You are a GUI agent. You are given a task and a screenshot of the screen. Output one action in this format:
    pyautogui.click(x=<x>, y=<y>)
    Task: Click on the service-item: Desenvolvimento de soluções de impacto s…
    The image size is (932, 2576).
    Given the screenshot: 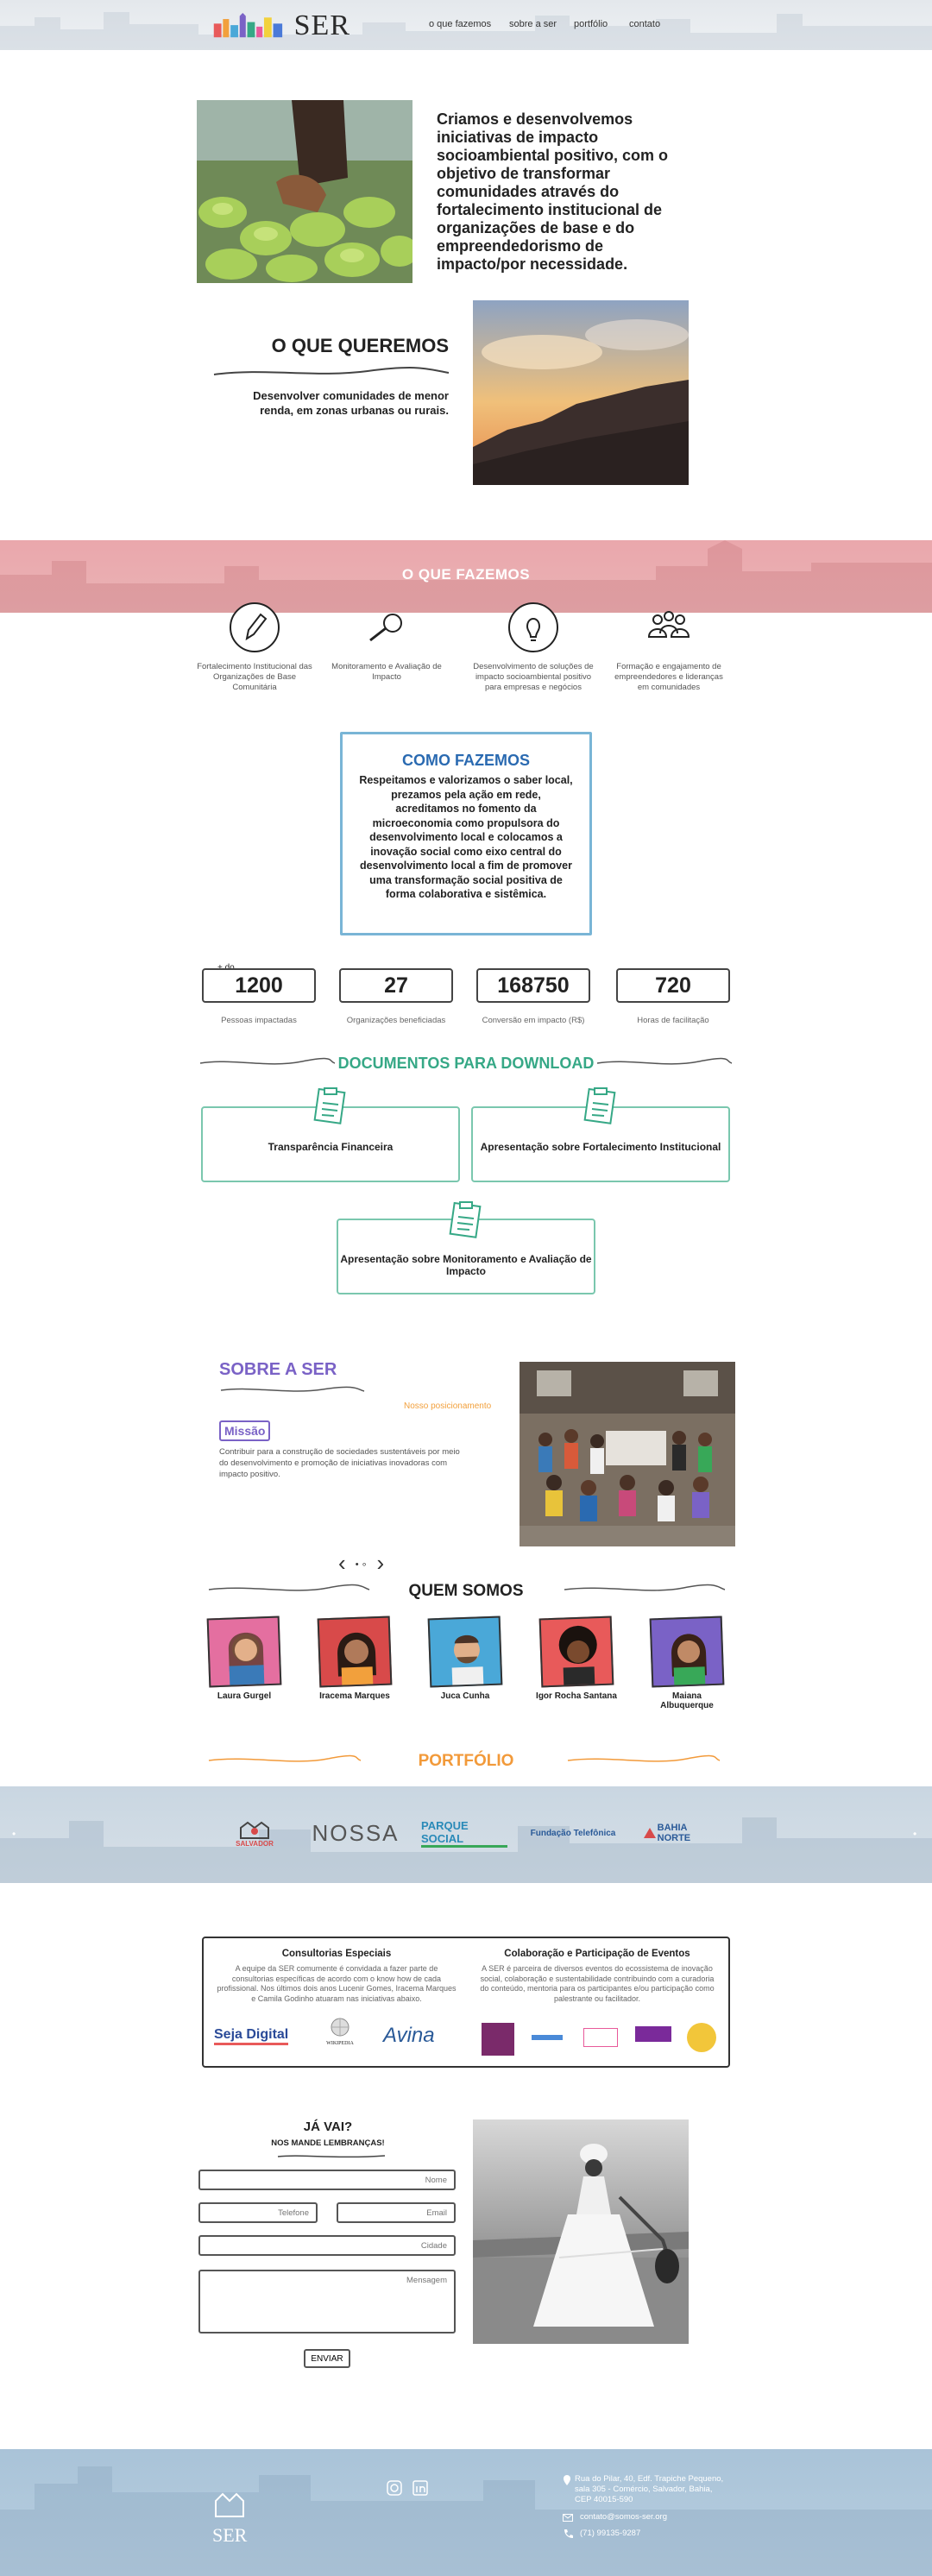 What is the action you would take?
    pyautogui.click(x=534, y=647)
    